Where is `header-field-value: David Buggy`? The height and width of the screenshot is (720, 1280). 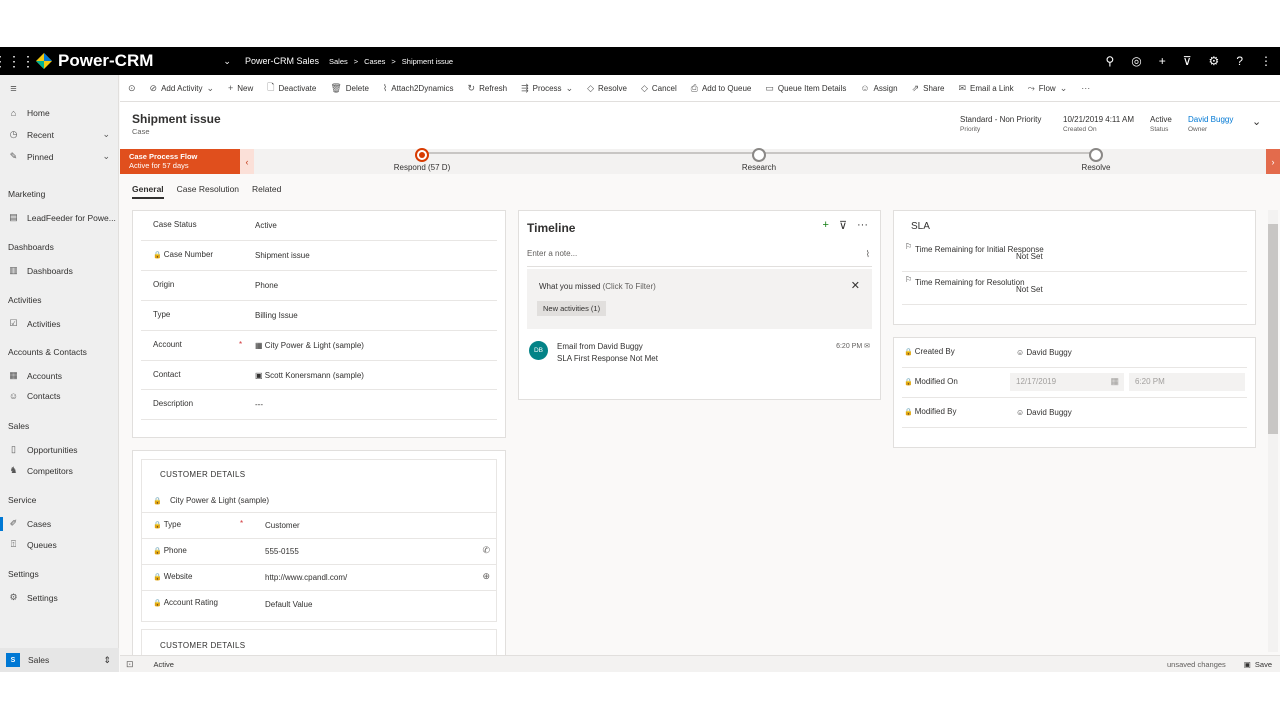 header-field-value: David Buggy is located at coordinates (1210, 119).